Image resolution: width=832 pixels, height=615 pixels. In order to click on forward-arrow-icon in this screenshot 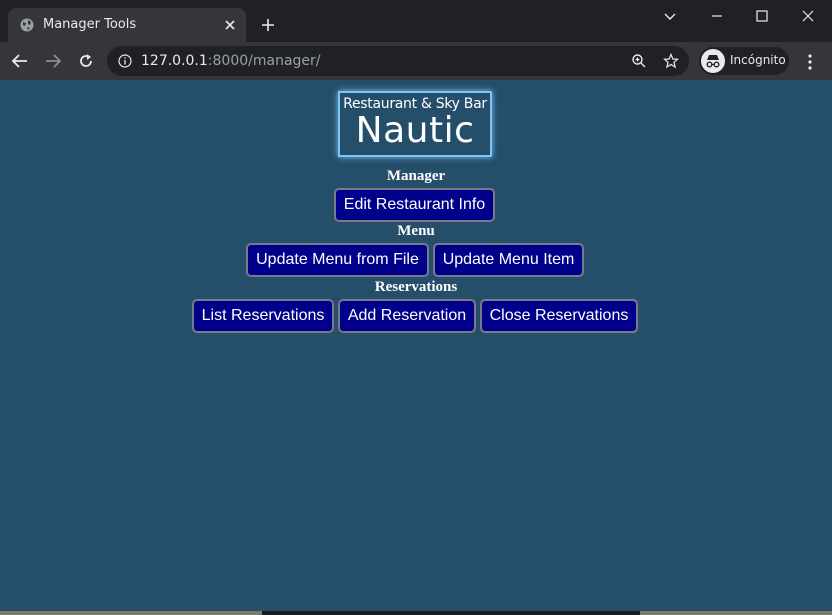, I will do `click(53, 61)`.